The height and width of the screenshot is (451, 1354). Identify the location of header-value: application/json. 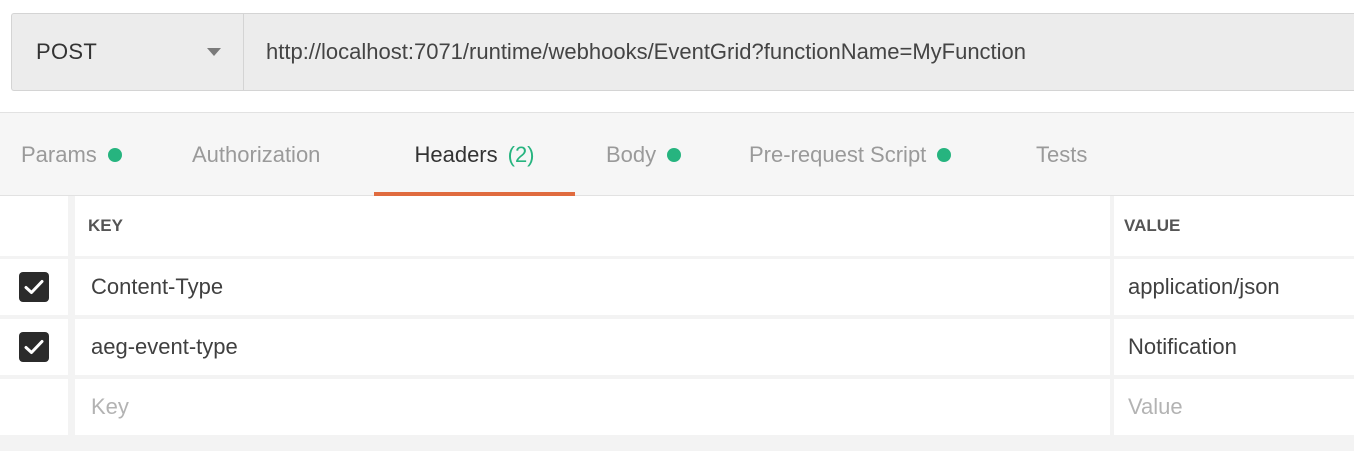
(1204, 286).